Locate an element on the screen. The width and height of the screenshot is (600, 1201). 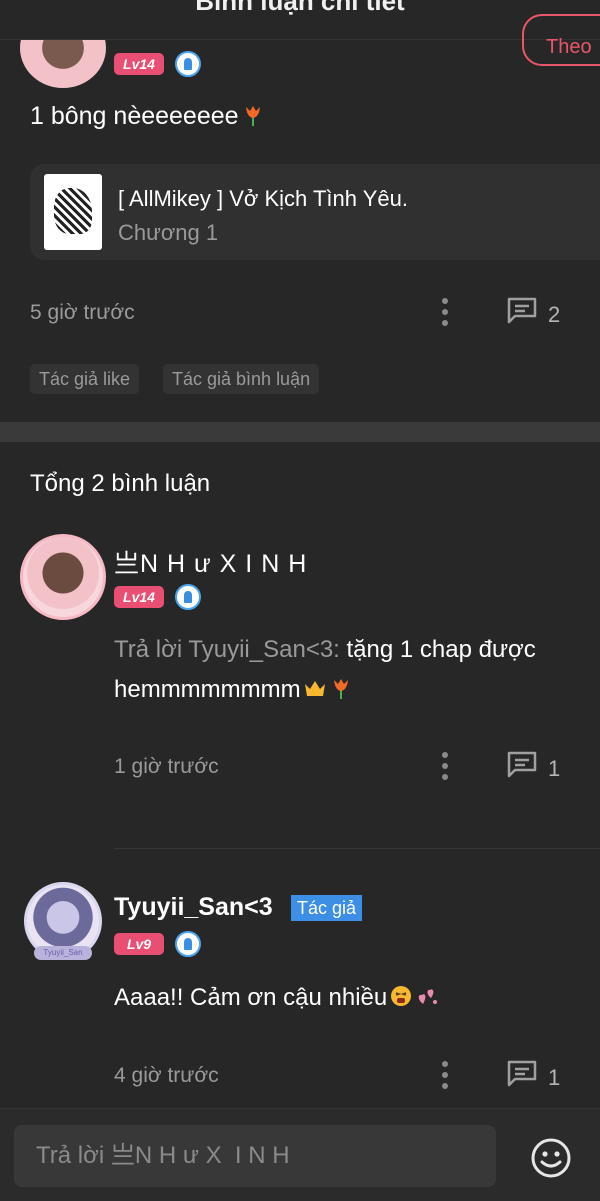
page-header: Bình luận chi tiết is located at coordinates (300, 20).